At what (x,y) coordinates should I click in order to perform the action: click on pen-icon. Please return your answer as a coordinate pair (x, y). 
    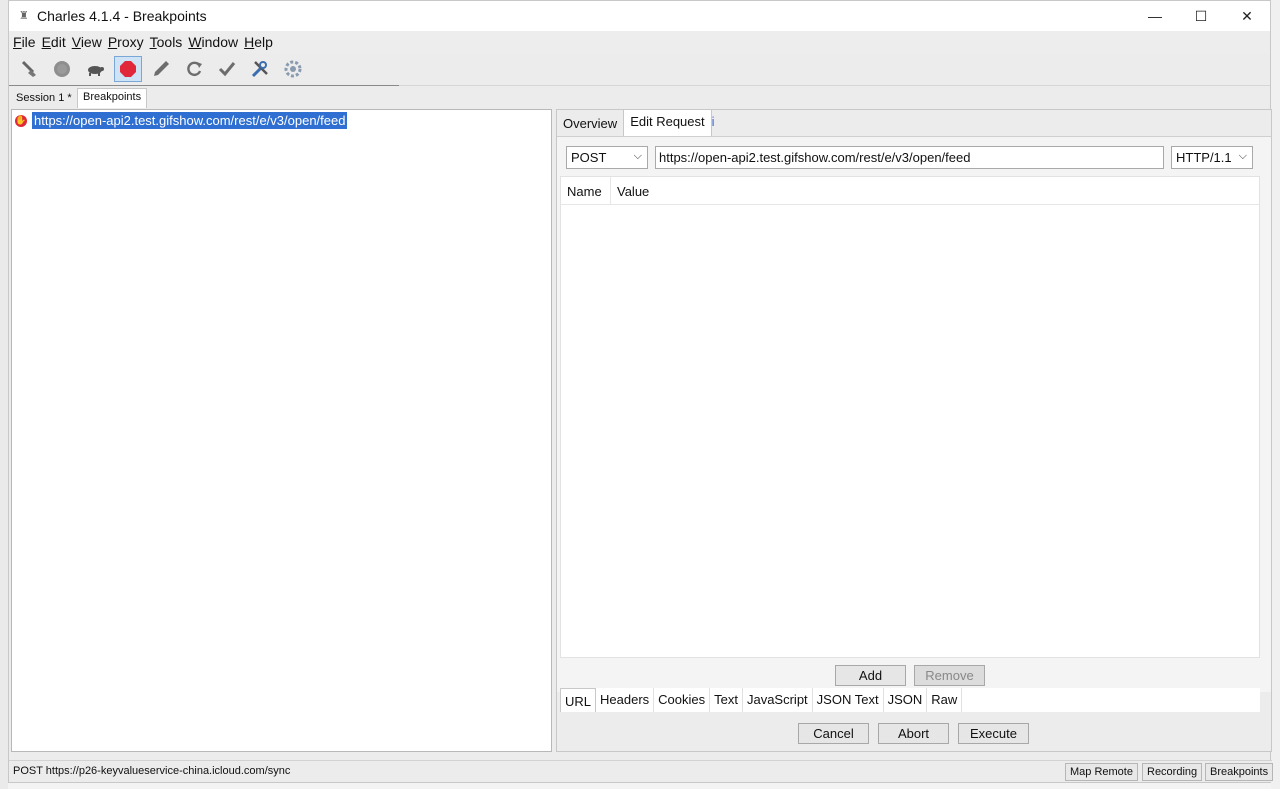
    Looking at the image, I should click on (161, 69).